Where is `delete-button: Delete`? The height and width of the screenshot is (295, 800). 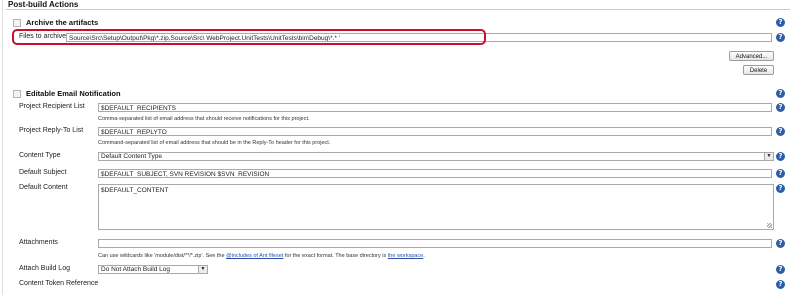 delete-button: Delete is located at coordinates (758, 70).